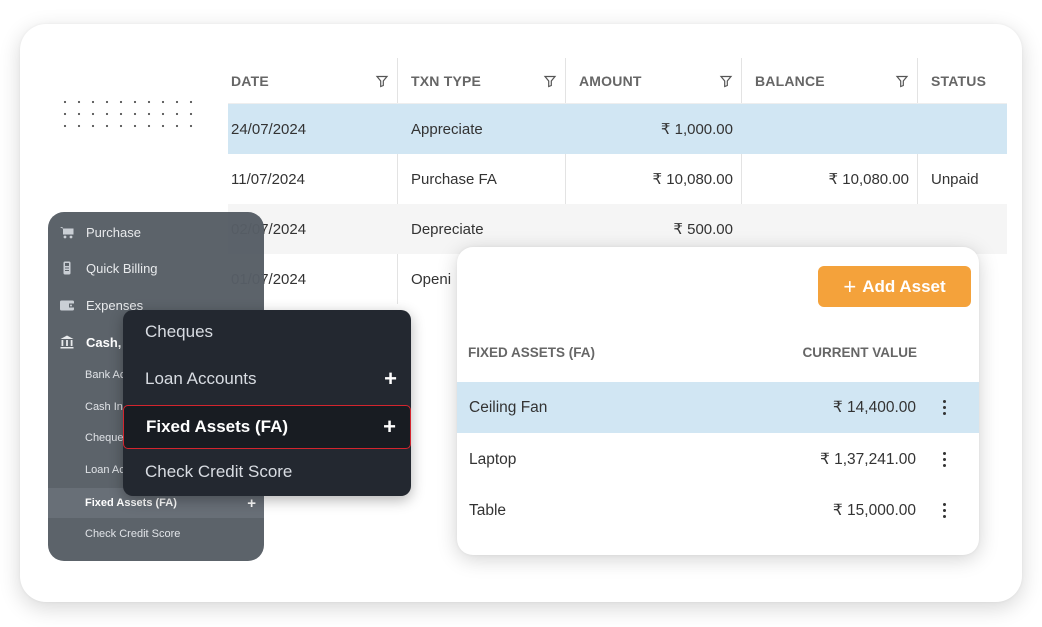 Image resolution: width=1042 pixels, height=627 pixels. What do you see at coordinates (313, 179) in the screenshot?
I see `cell-date: 11/07/2024` at bounding box center [313, 179].